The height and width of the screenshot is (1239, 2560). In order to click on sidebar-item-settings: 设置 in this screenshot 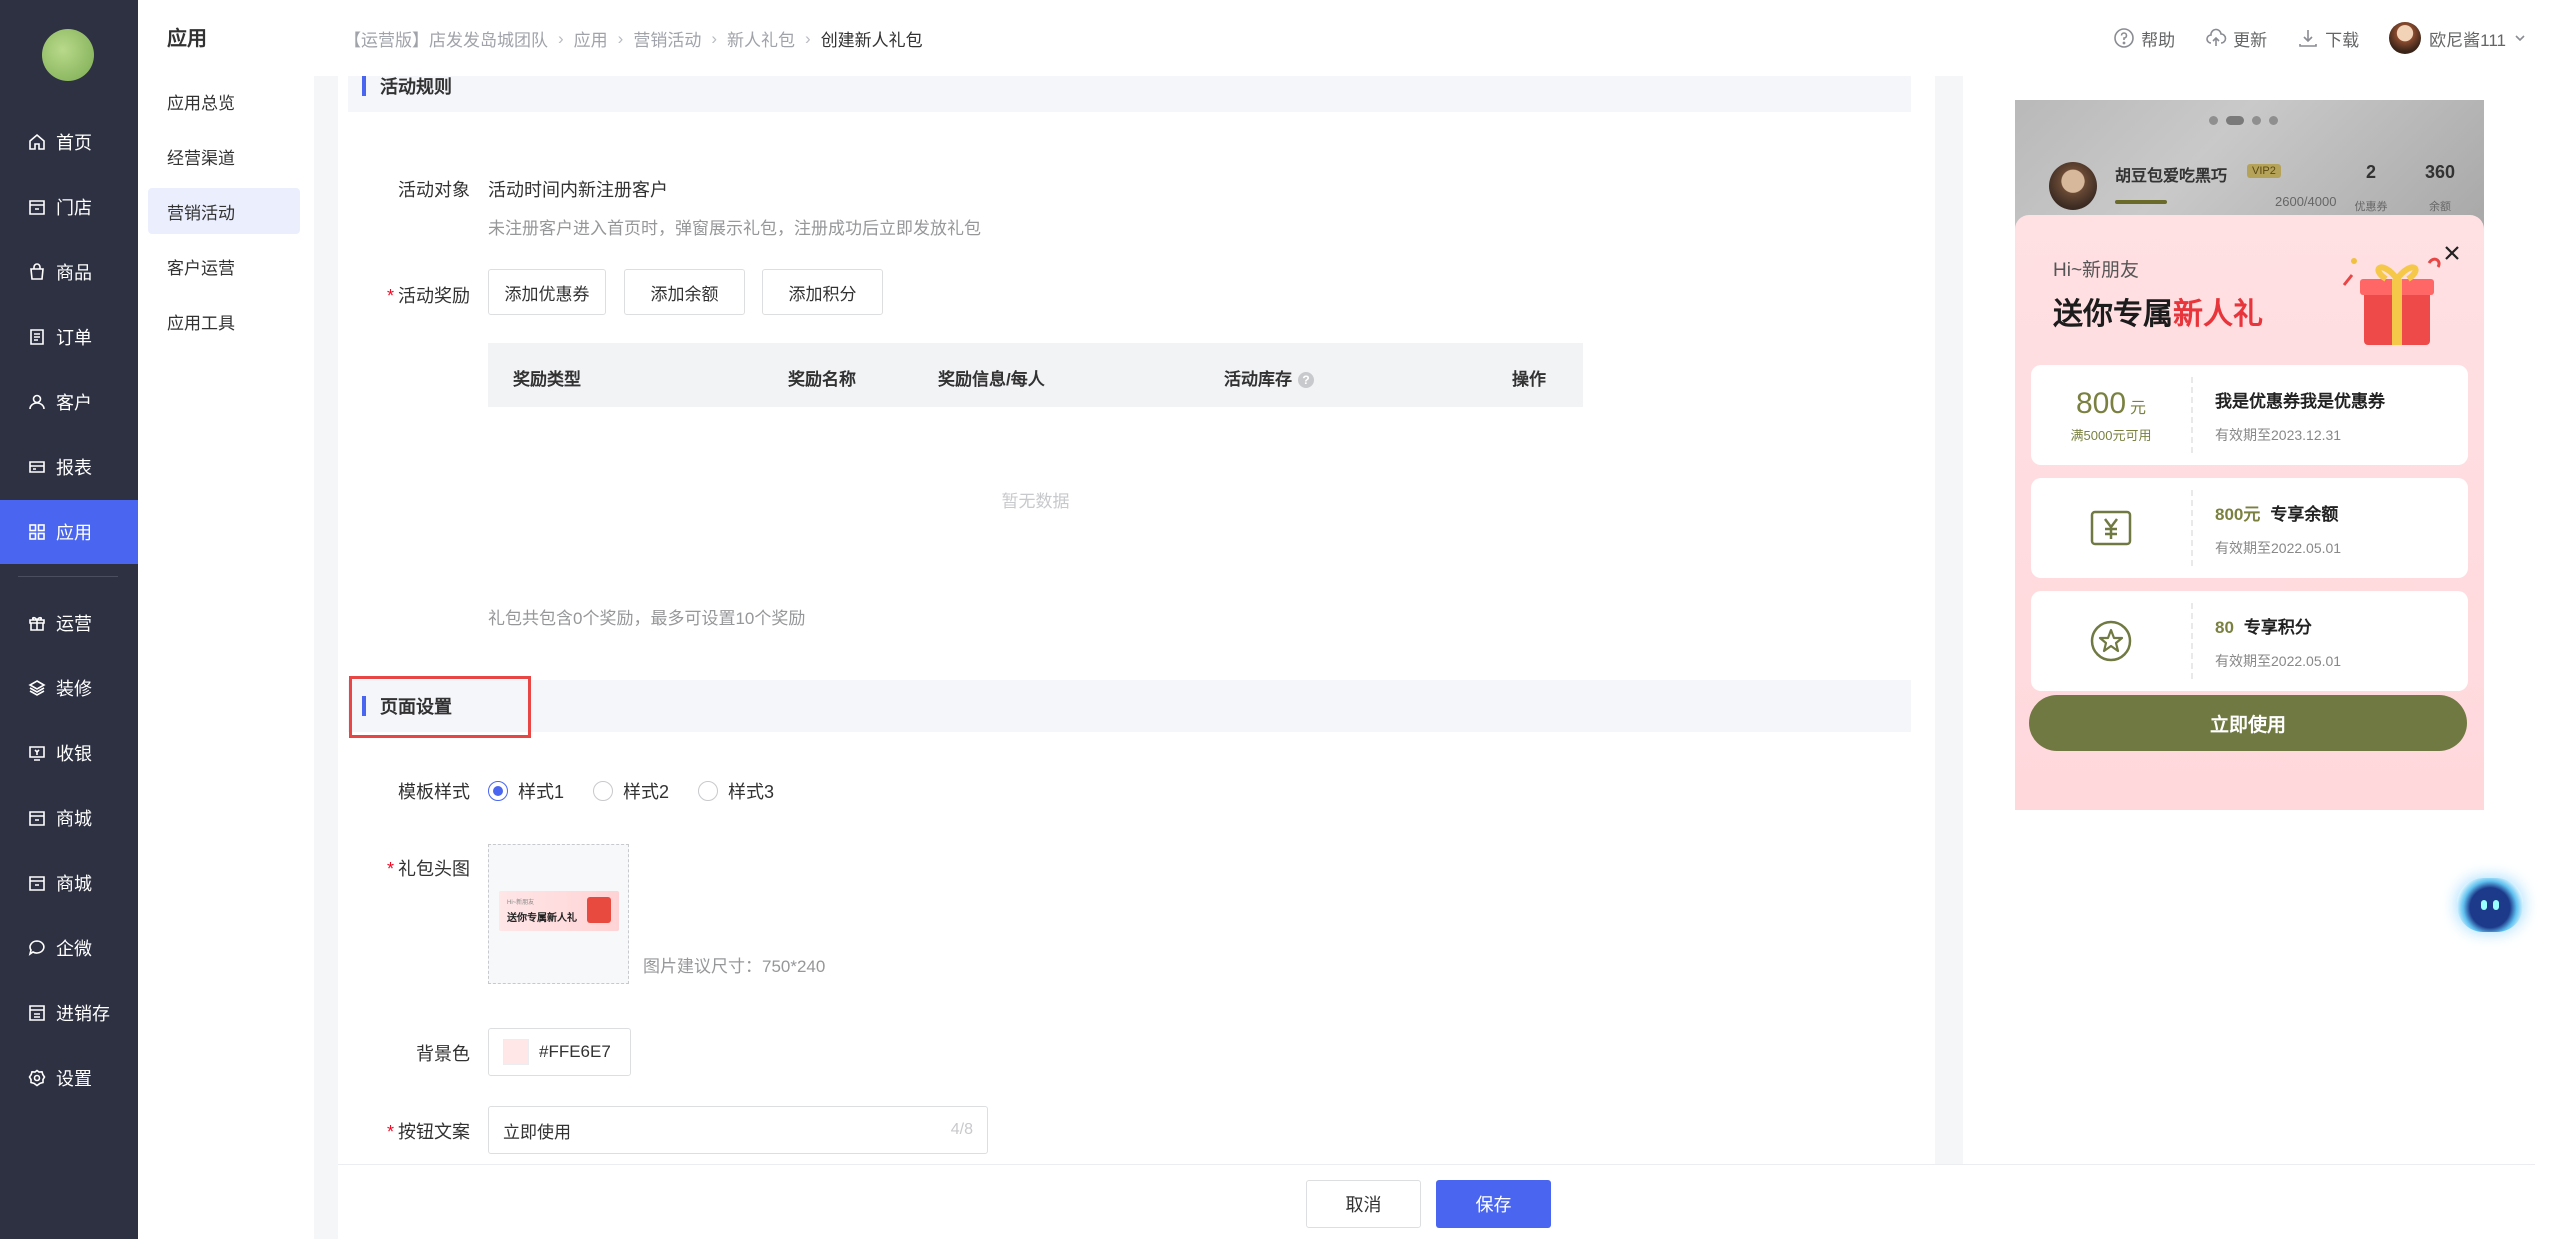, I will do `click(69, 1078)`.